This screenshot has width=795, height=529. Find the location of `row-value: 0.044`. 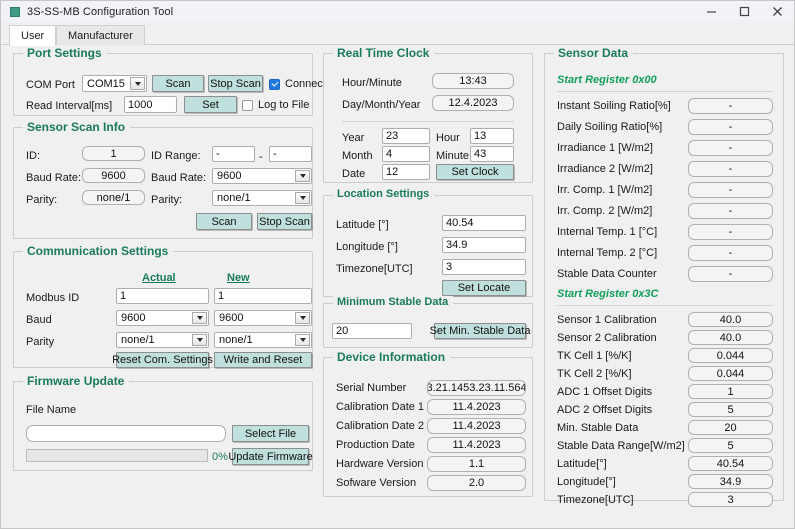

row-value: 0.044 is located at coordinates (730, 355).